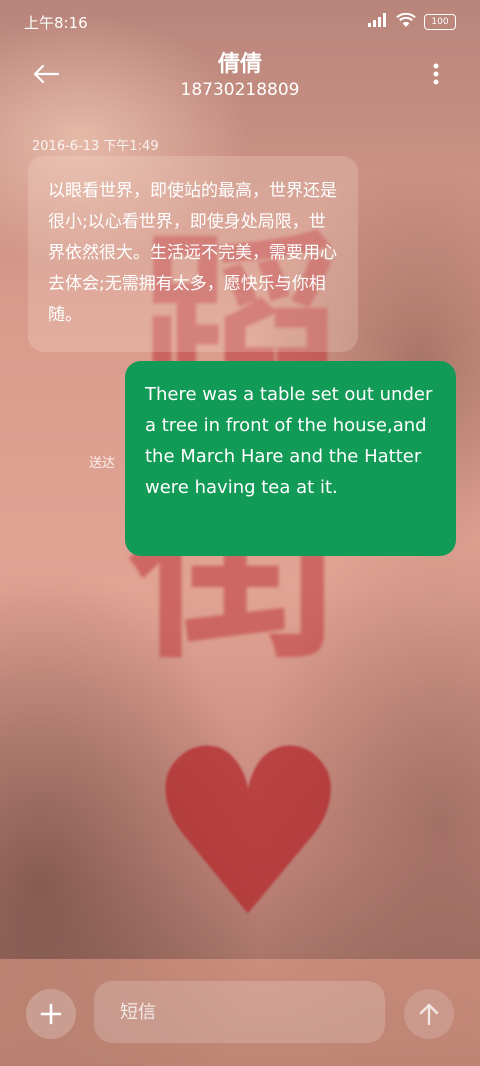 The height and width of the screenshot is (1066, 480). I want to click on status-bar: 上午8:16 100, so click(240, 22).